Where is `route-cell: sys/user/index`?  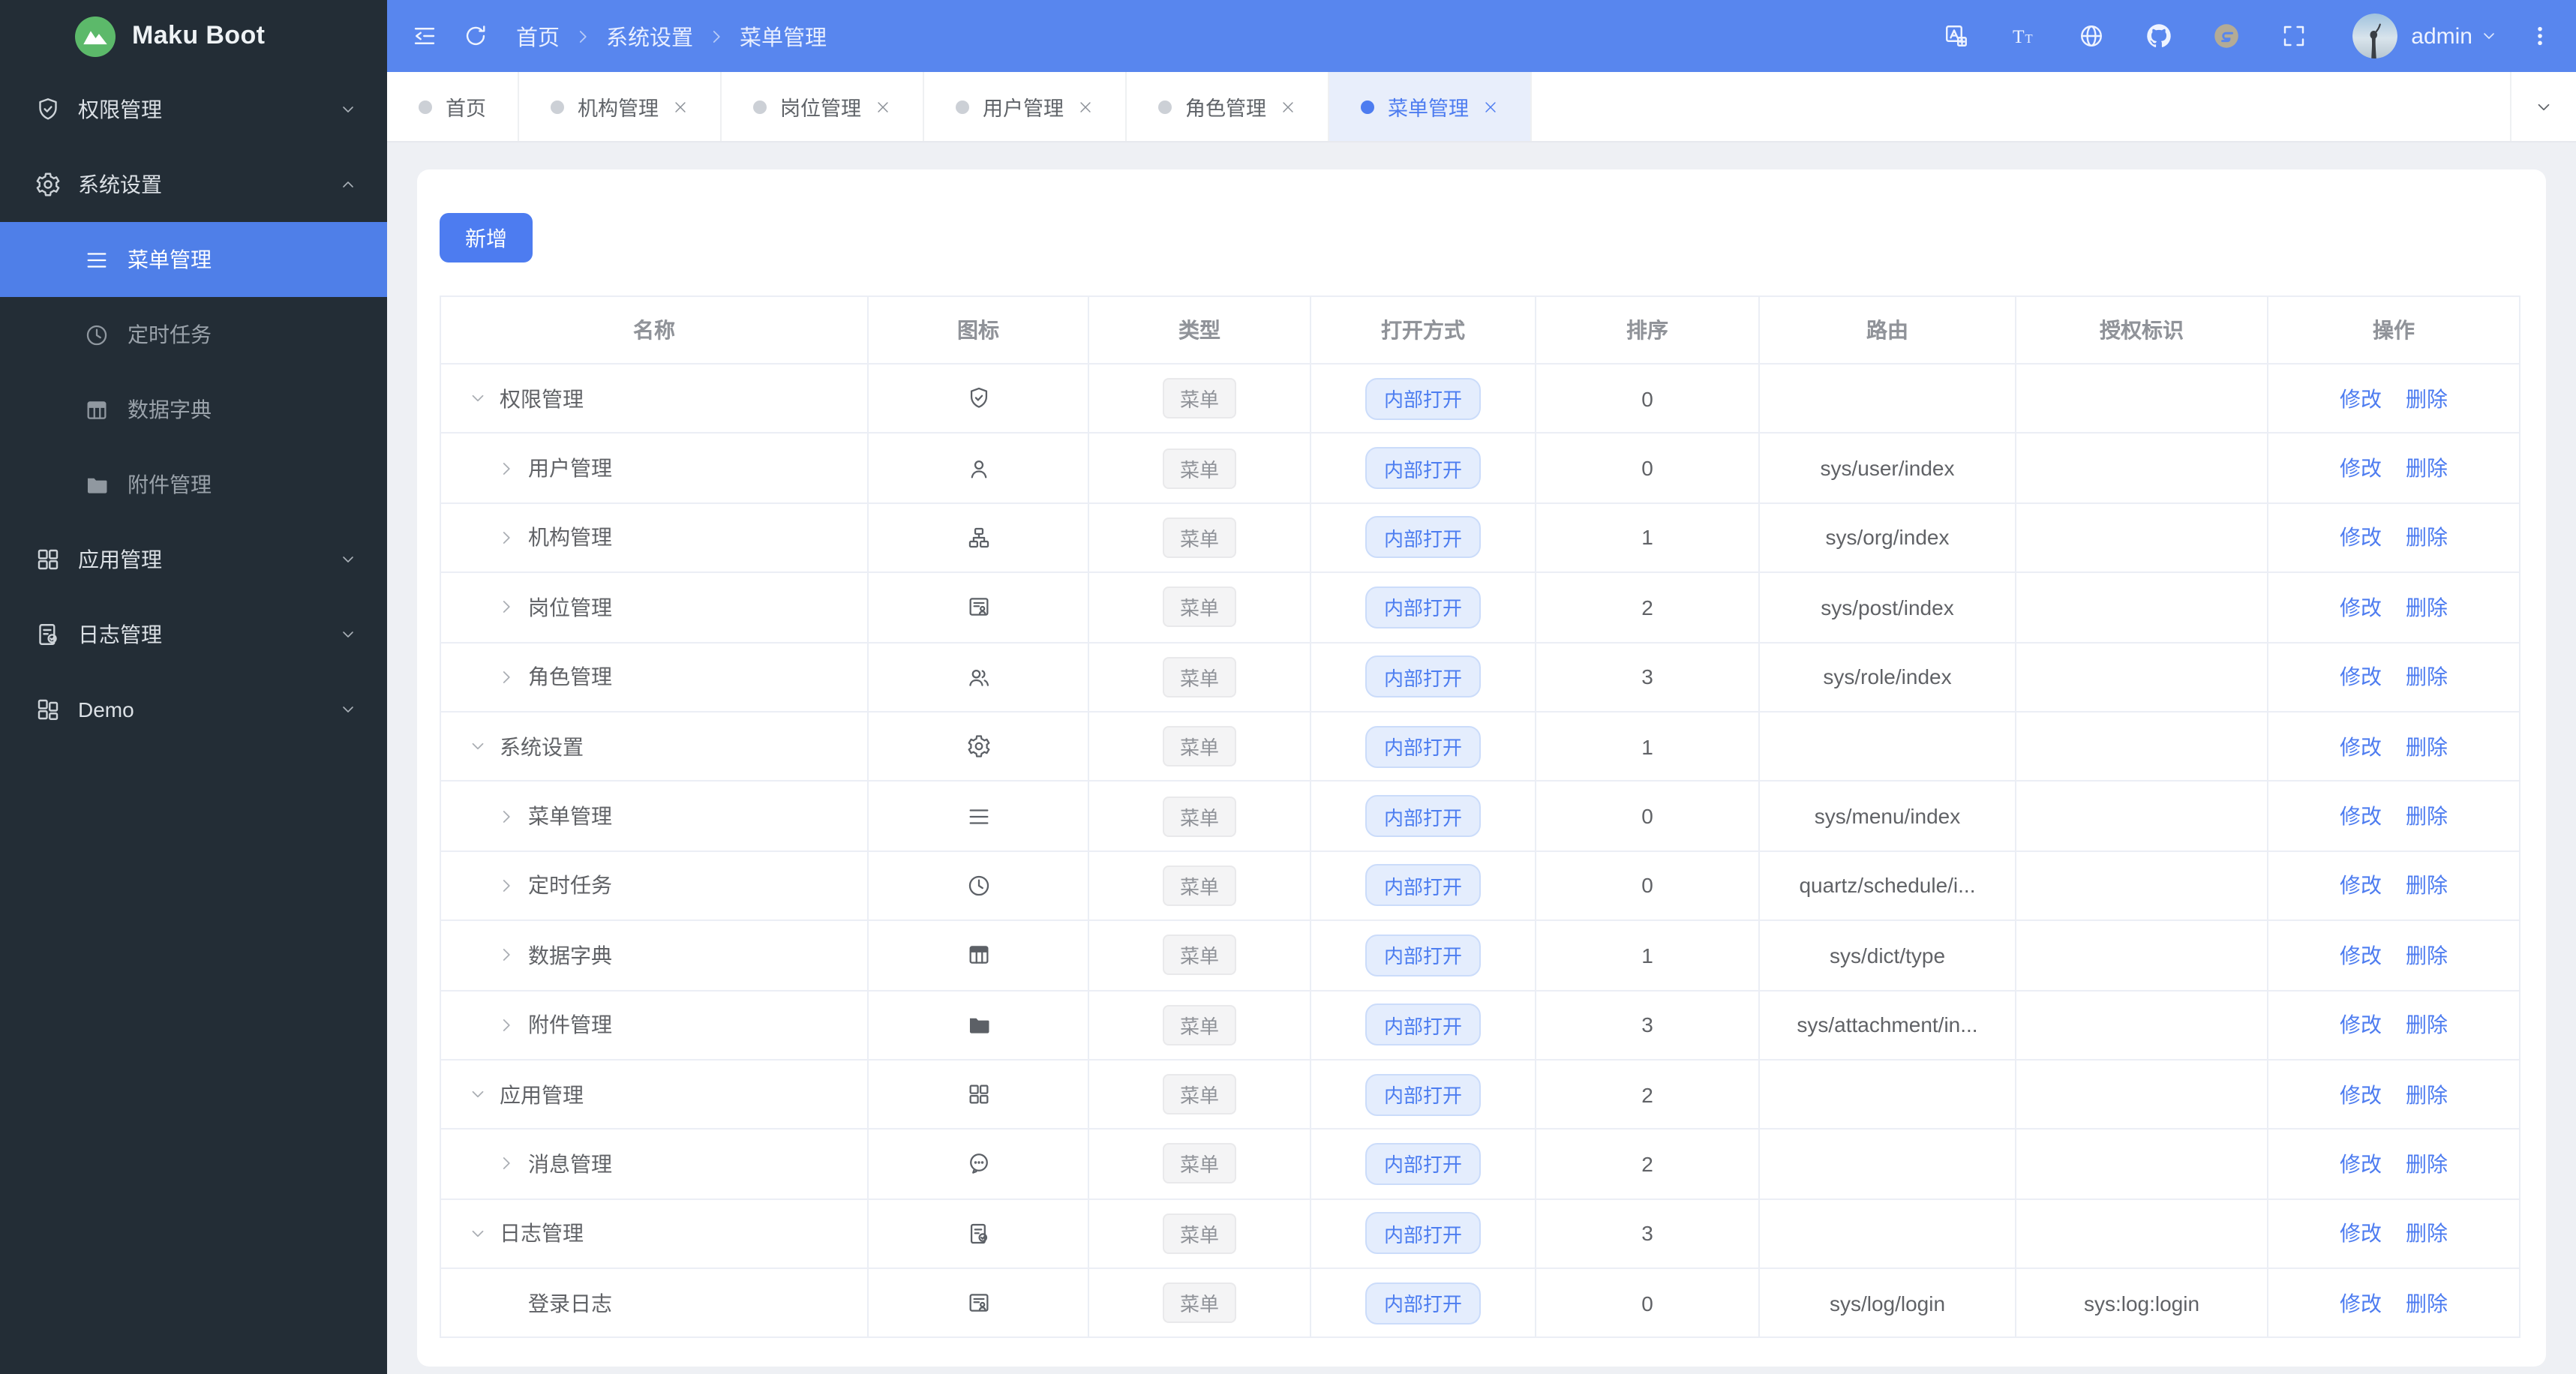 route-cell: sys/user/index is located at coordinates (1888, 468).